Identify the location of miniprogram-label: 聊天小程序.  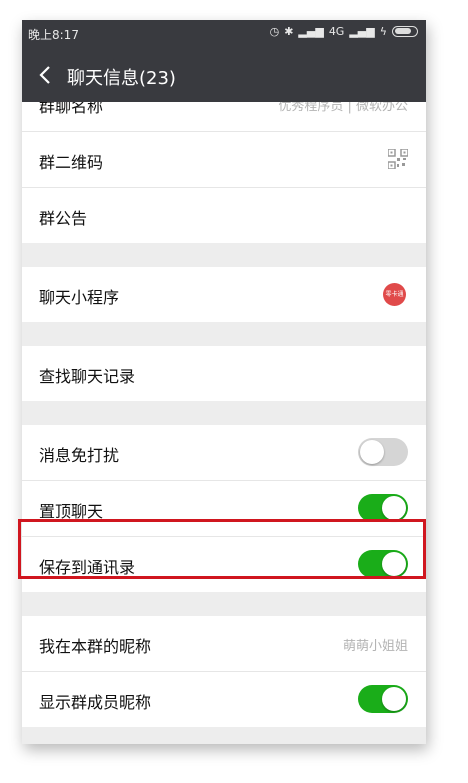
(79, 297).